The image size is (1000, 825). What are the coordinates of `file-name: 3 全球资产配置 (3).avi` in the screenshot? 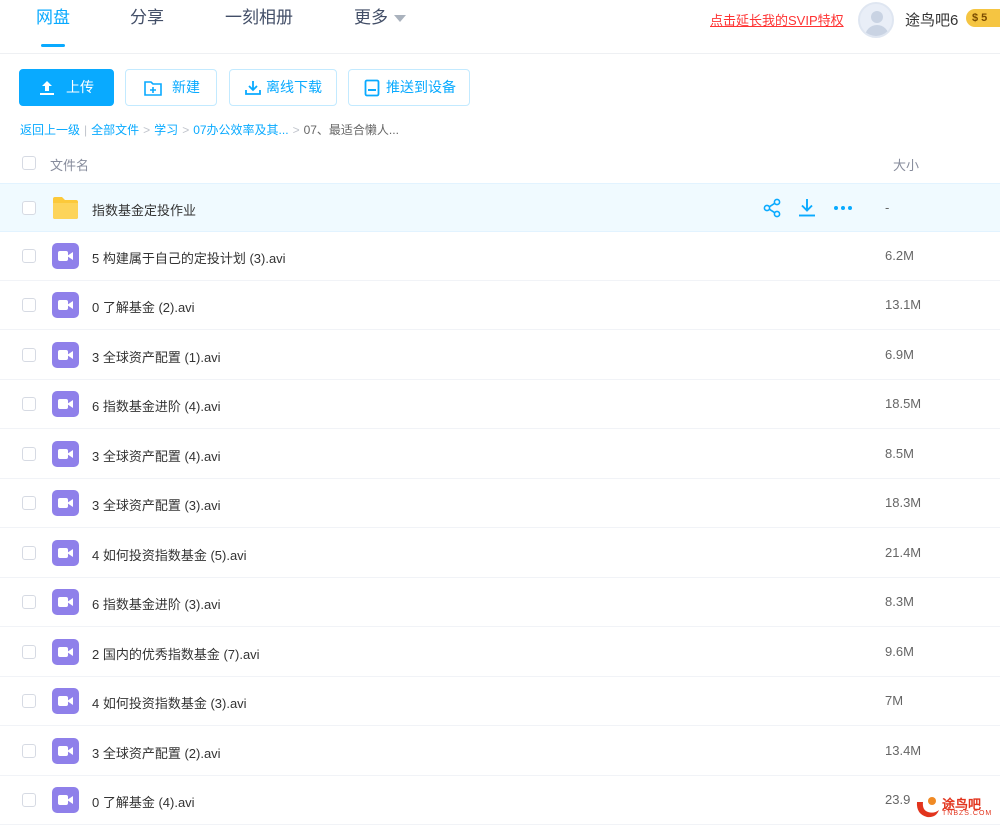 It's located at (156, 504).